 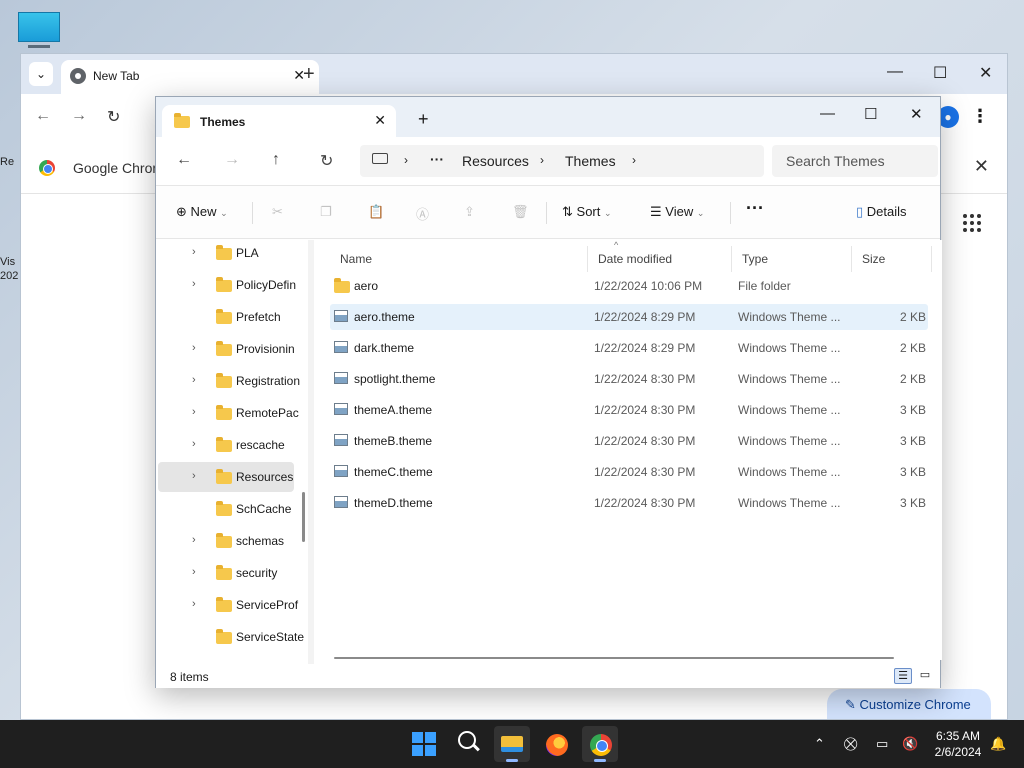 I want to click on search-input: Search Themes, so click(x=855, y=161).